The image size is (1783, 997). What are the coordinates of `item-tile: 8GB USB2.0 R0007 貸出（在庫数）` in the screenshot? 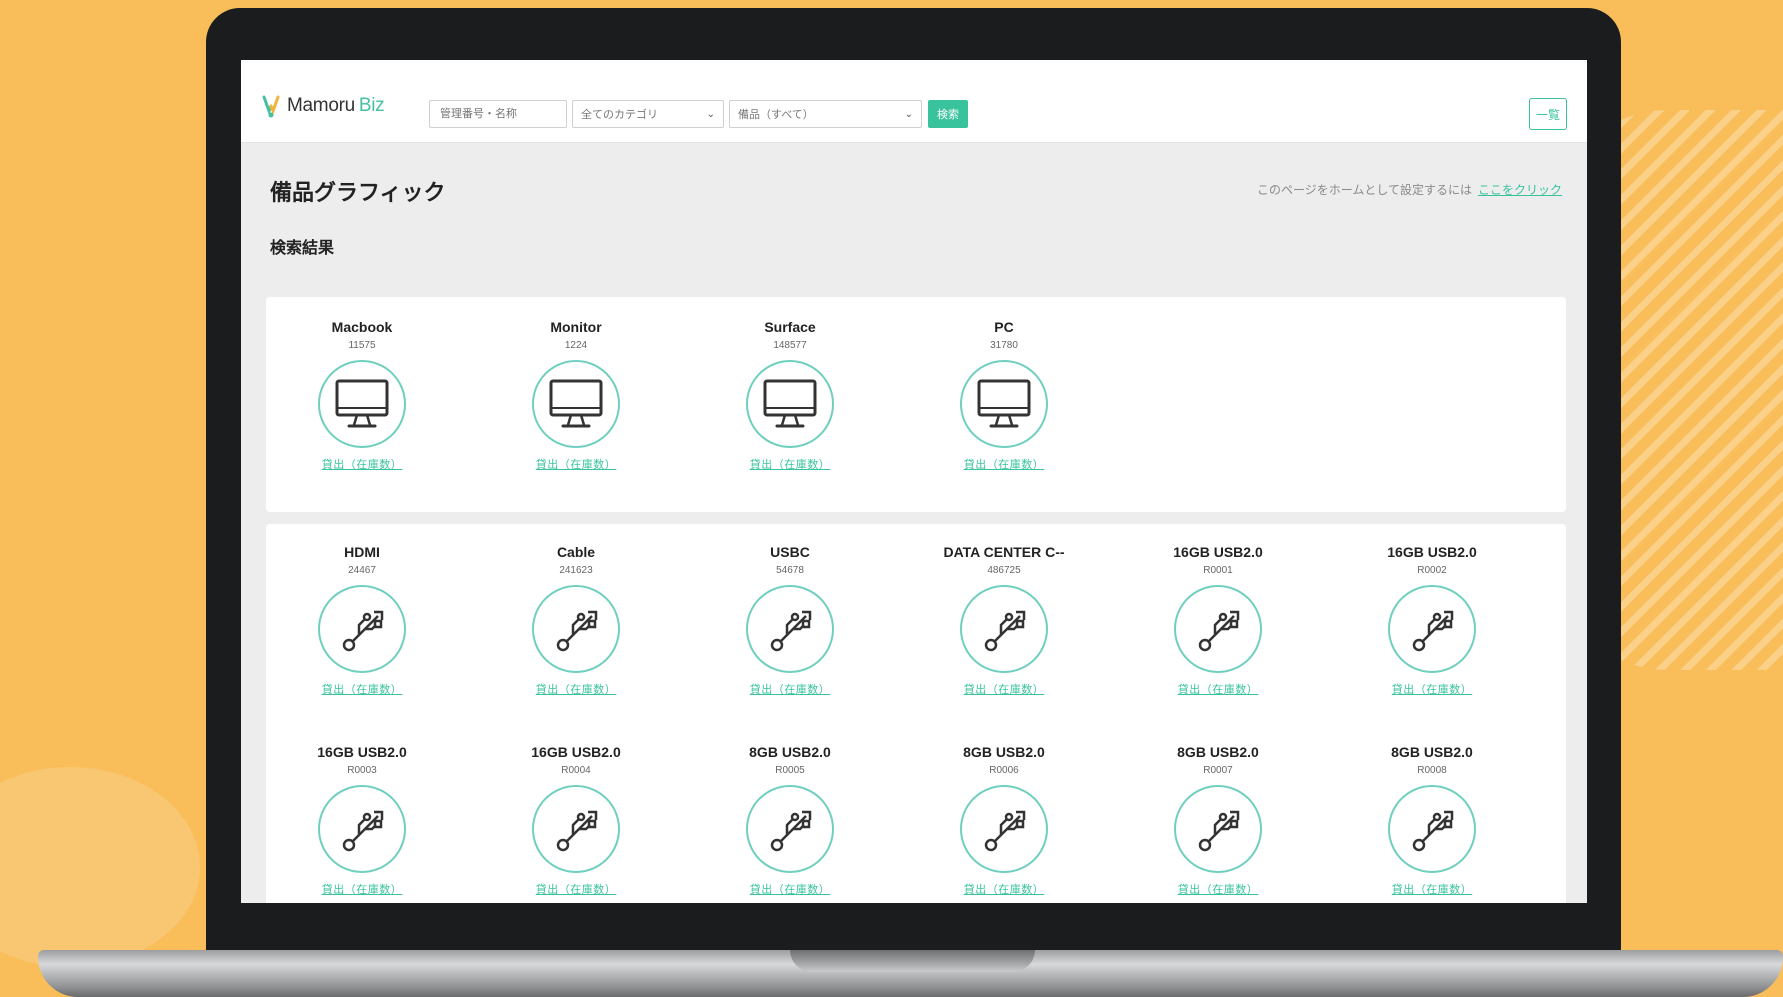 It's located at (1218, 820).